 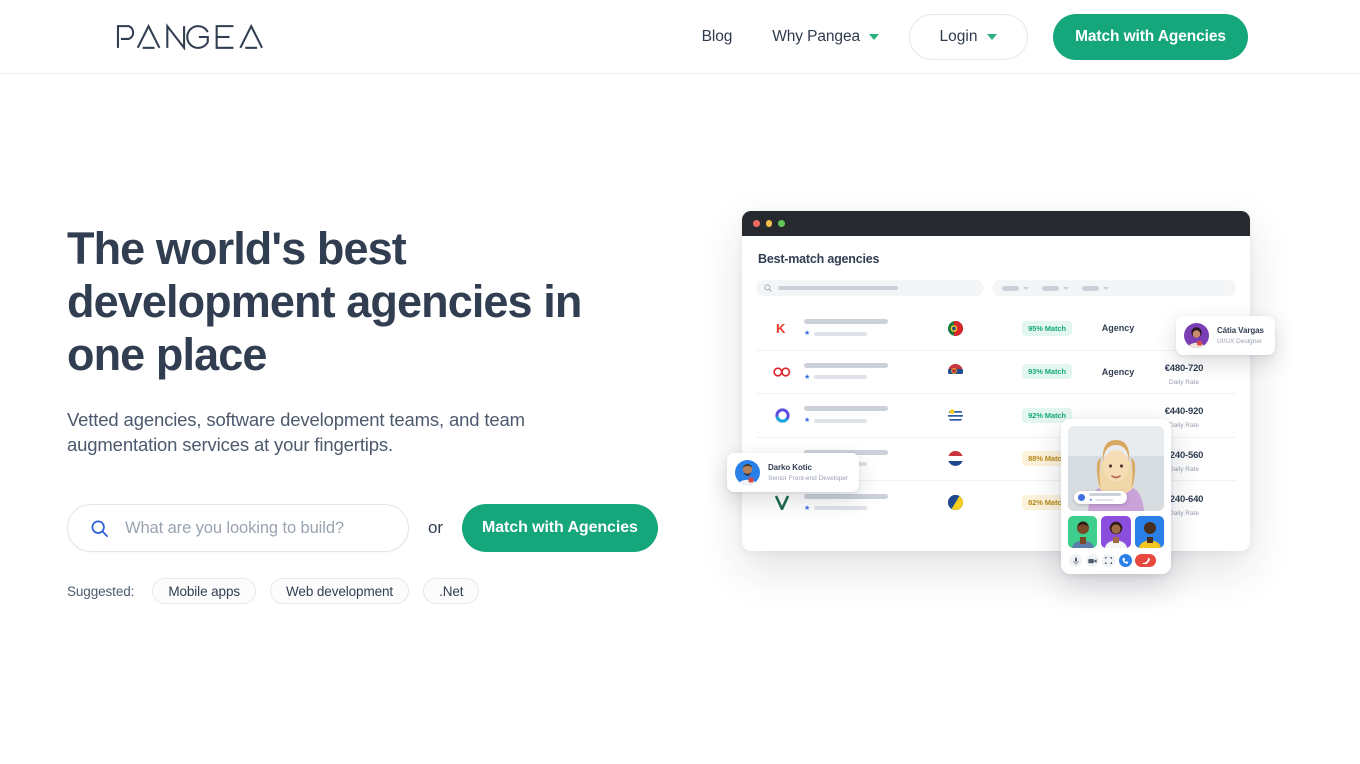 What do you see at coordinates (955, 503) in the screenshot?
I see `bosnia-flag-icon` at bounding box center [955, 503].